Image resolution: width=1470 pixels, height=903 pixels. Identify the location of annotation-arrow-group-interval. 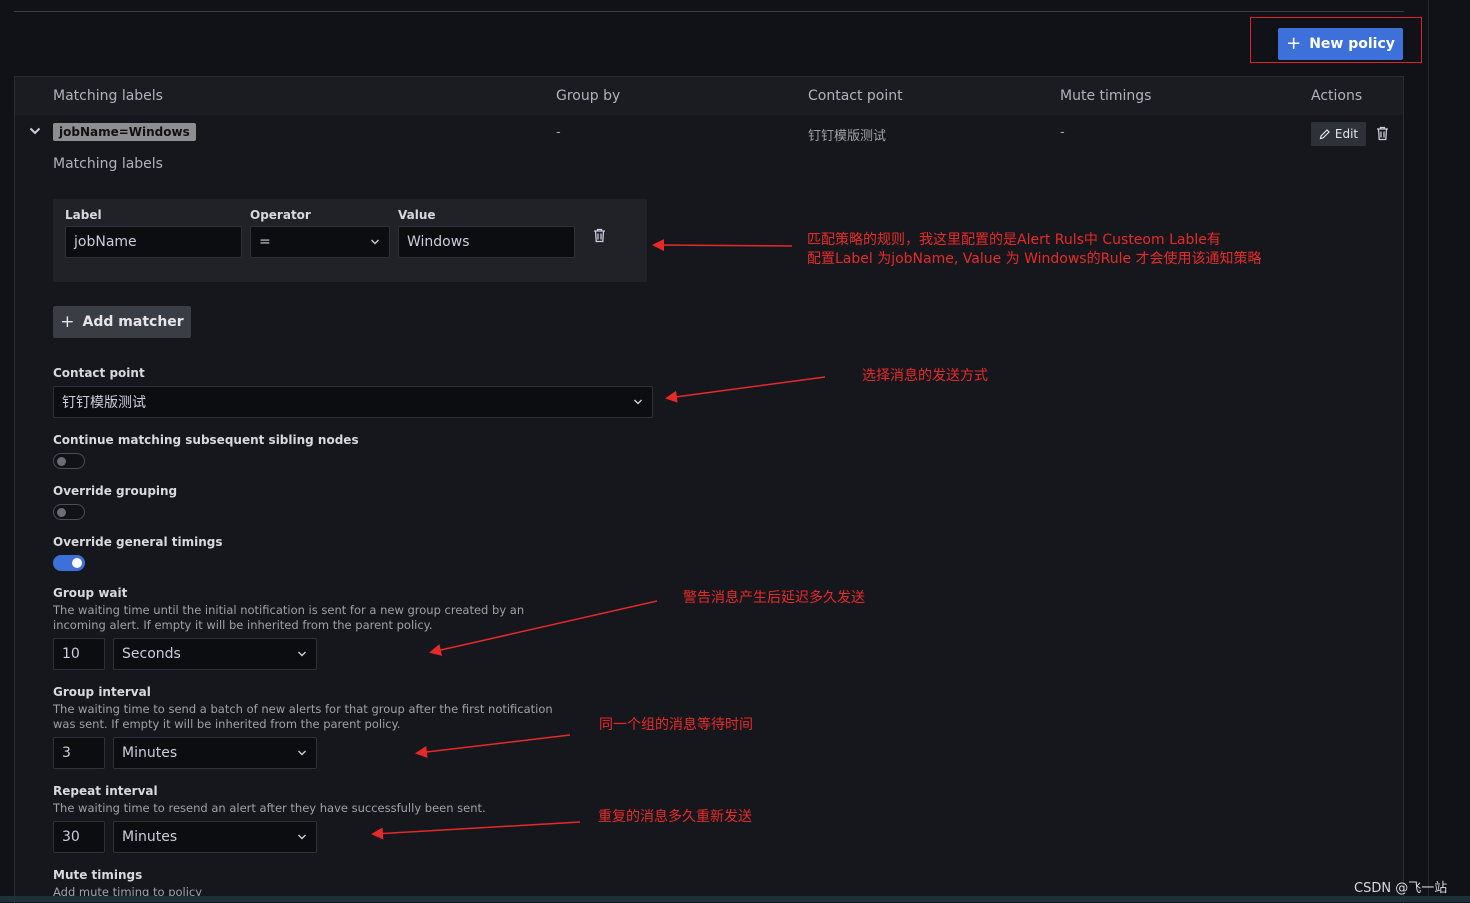
(493, 746).